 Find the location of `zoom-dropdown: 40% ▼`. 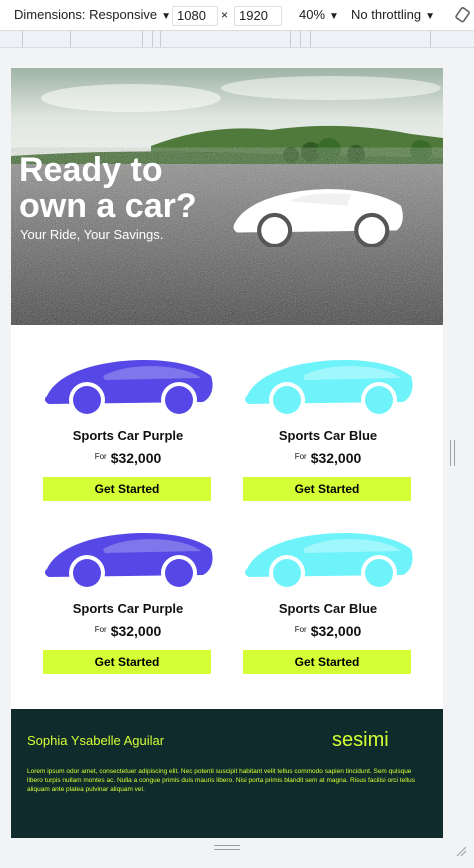

zoom-dropdown: 40% ▼ is located at coordinates (319, 15).